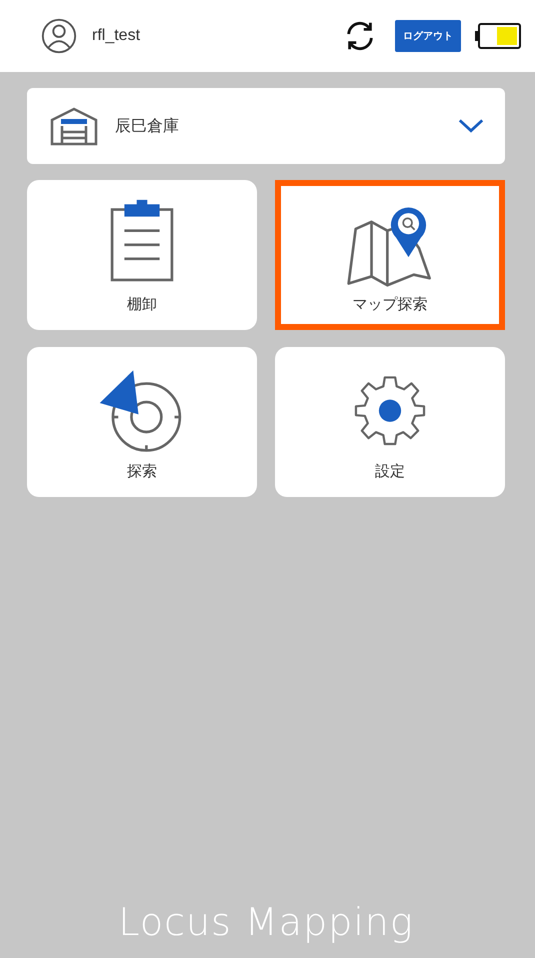 The width and height of the screenshot is (535, 958). Describe the element at coordinates (116, 36) in the screenshot. I see `username: rfl_test` at that location.